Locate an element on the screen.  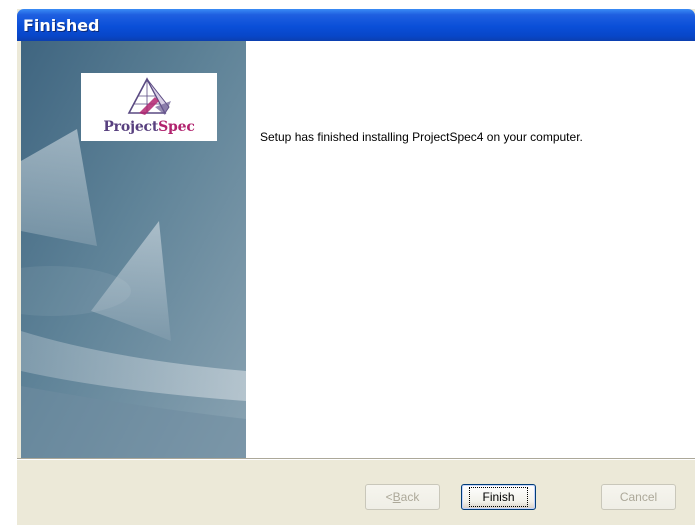
cancel-button: Cancel is located at coordinates (638, 497).